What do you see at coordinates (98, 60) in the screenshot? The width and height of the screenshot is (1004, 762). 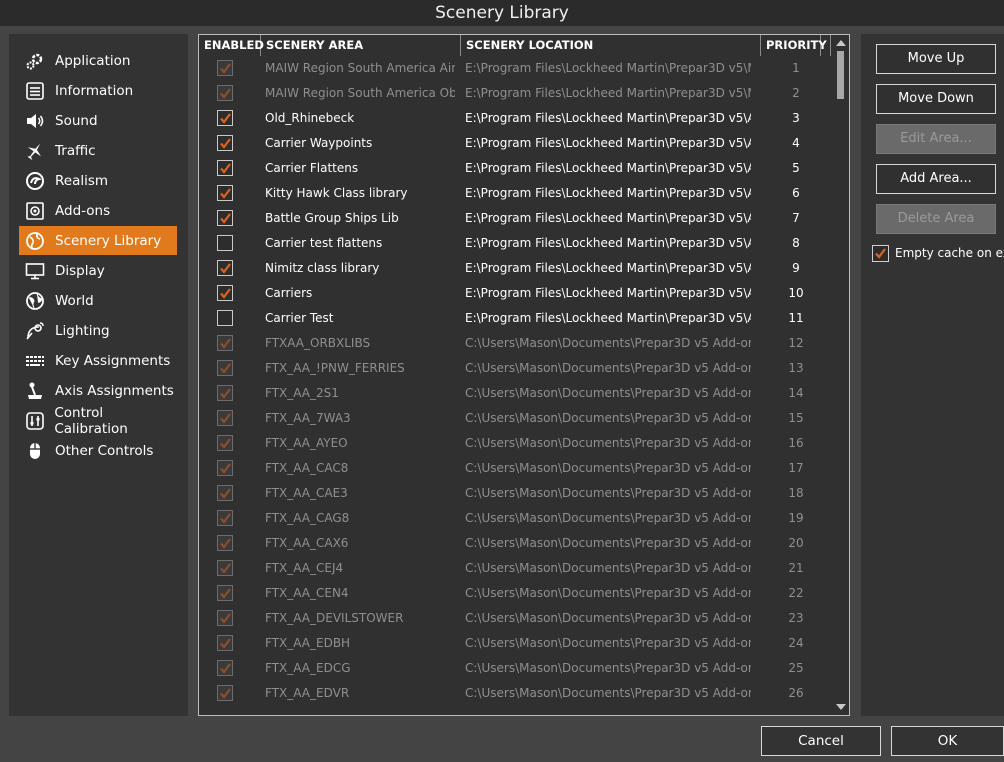 I see `sidebar-item-application: Application` at bounding box center [98, 60].